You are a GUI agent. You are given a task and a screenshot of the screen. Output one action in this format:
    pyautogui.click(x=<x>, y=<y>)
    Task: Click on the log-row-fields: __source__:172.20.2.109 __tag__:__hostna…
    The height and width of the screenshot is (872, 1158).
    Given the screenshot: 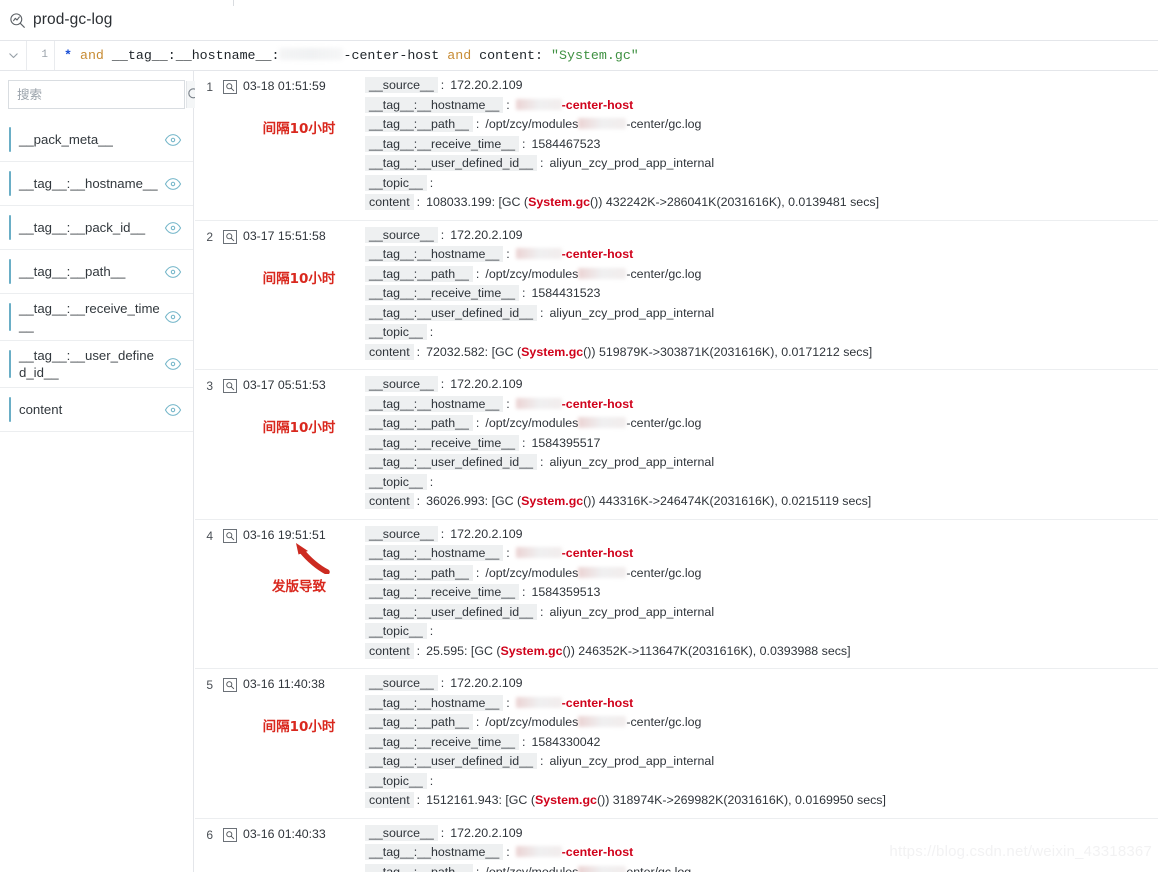 What is the action you would take?
    pyautogui.click(x=759, y=594)
    